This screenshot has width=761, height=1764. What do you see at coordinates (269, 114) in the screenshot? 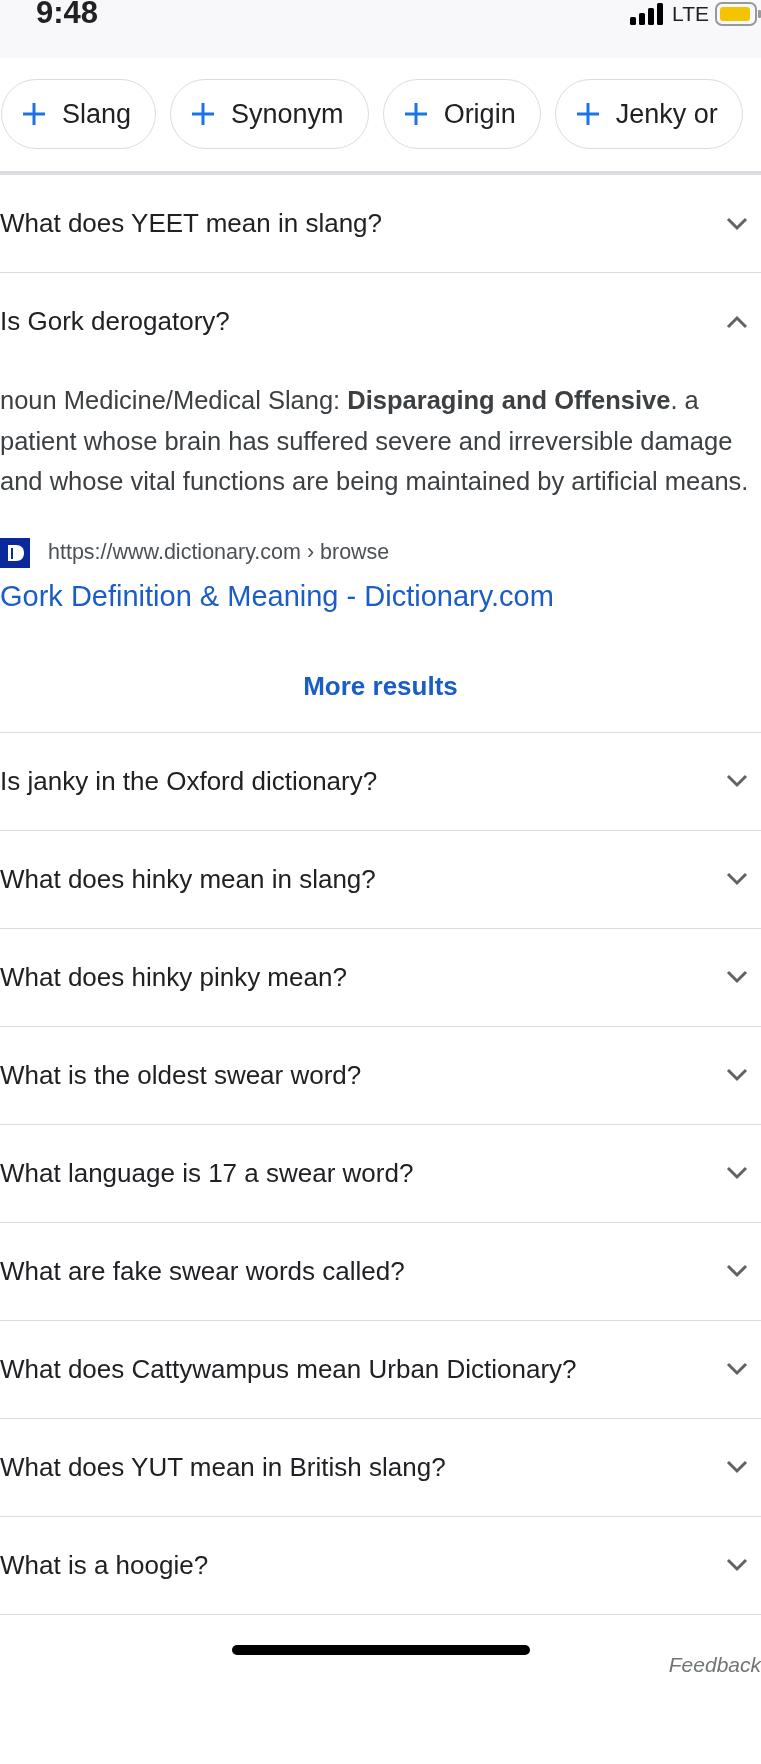
I see `filter-chip: Synonym` at bounding box center [269, 114].